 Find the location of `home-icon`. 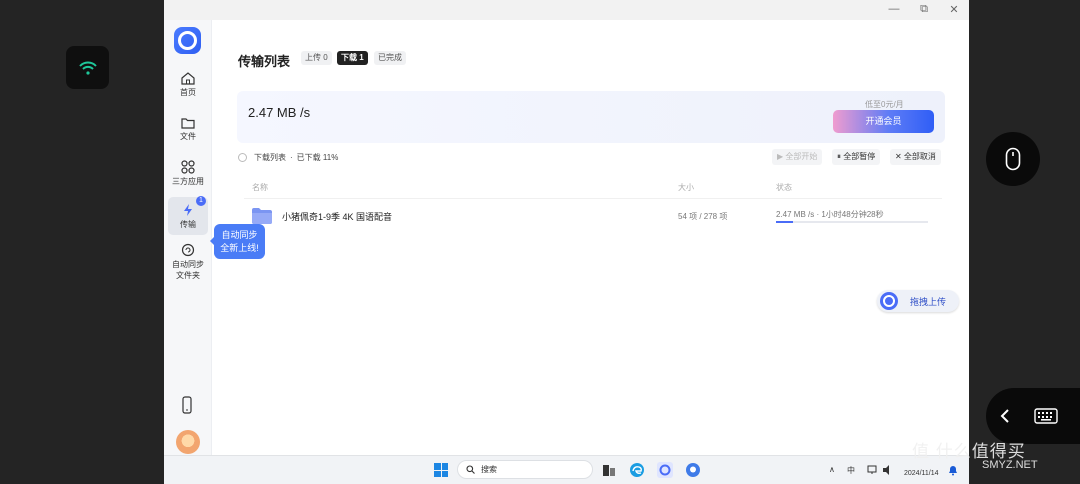

home-icon is located at coordinates (188, 78).